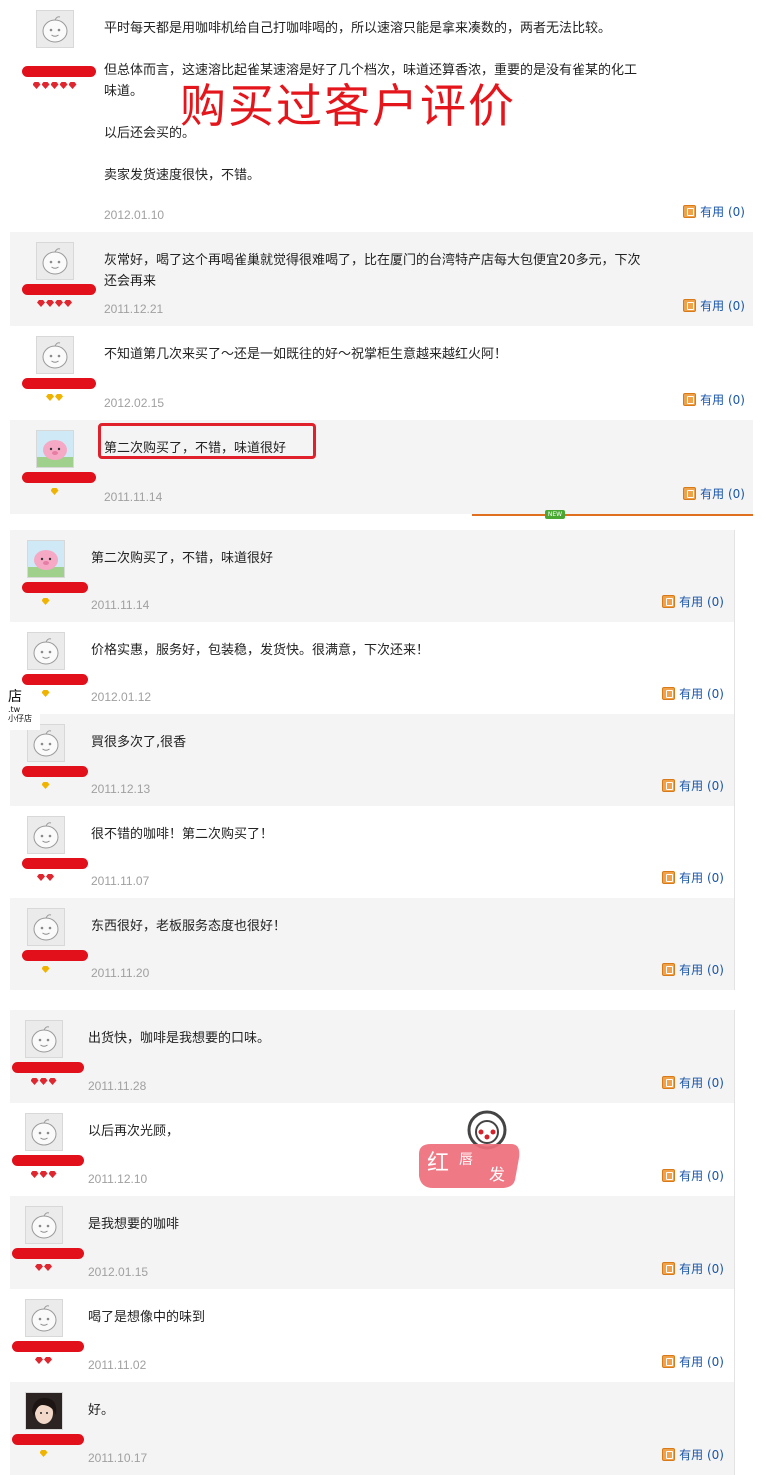 Image resolution: width=763 pixels, height=1475 pixels. I want to click on review-date: 2012.01.15, so click(118, 1272).